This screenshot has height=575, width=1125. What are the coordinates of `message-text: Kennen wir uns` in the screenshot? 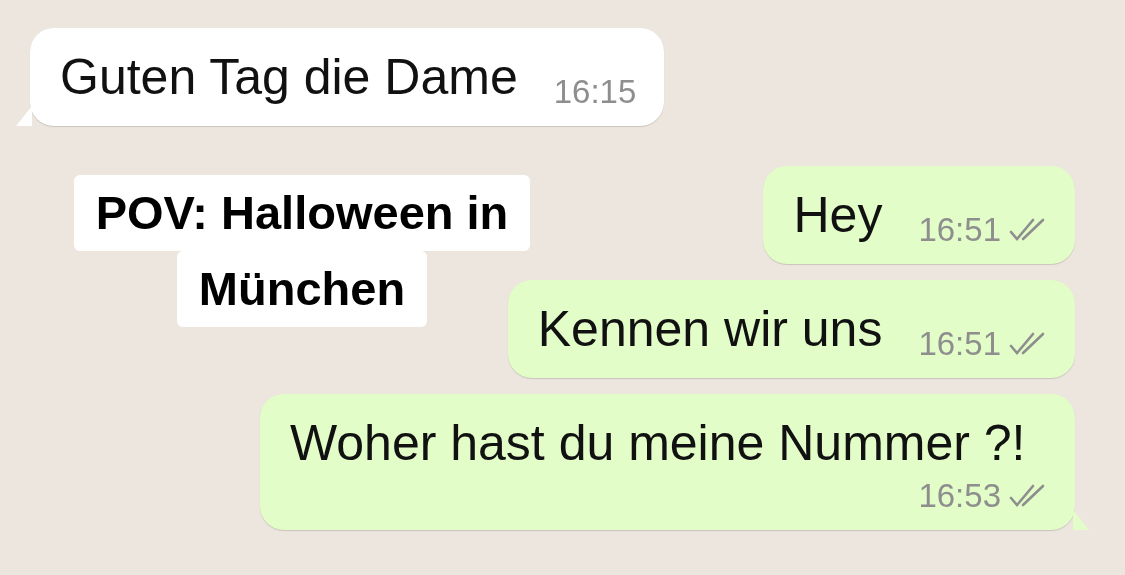 It's located at (710, 329).